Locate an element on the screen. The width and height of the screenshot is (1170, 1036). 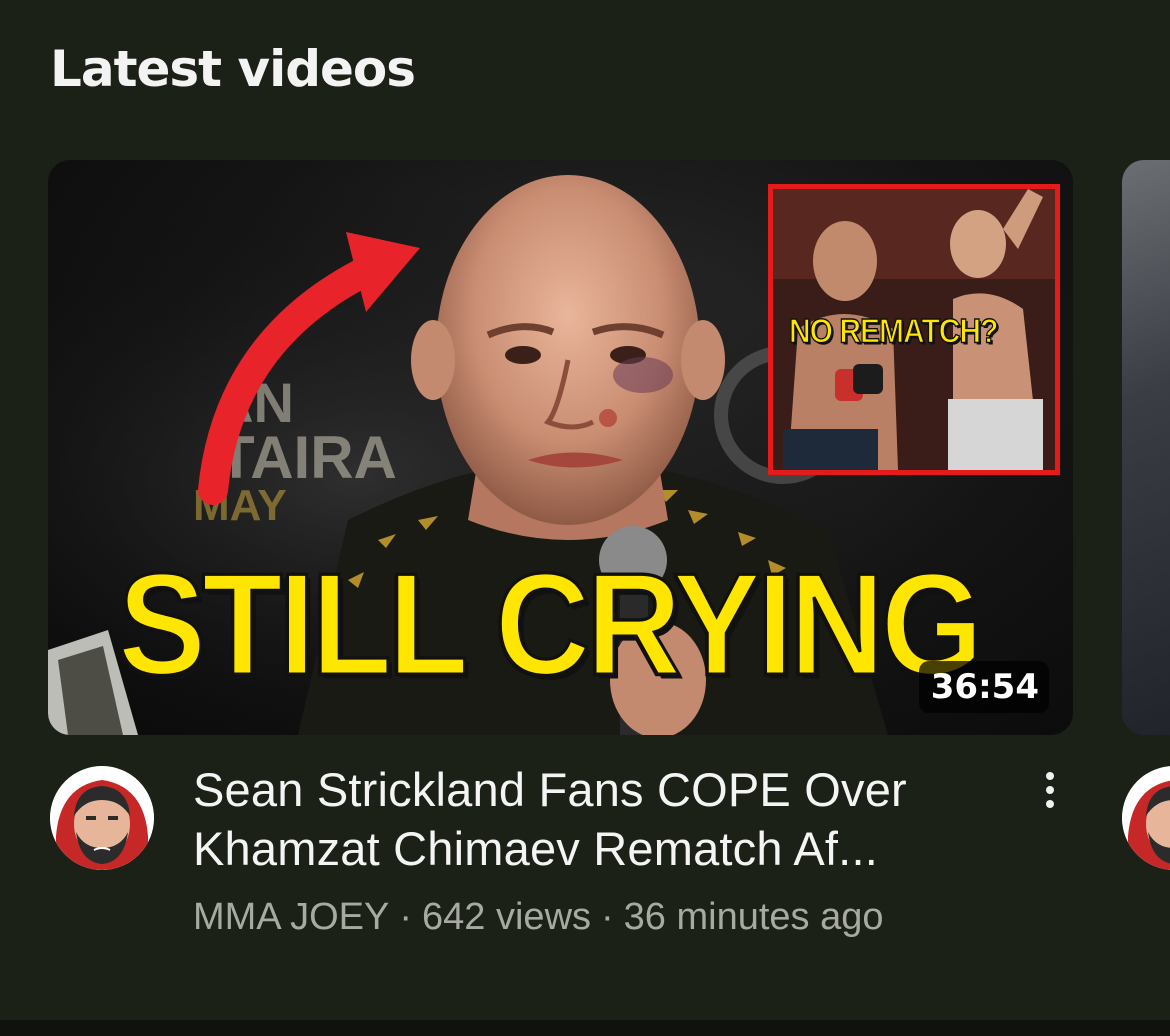
next-channel-avatar is located at coordinates (1146, 818).